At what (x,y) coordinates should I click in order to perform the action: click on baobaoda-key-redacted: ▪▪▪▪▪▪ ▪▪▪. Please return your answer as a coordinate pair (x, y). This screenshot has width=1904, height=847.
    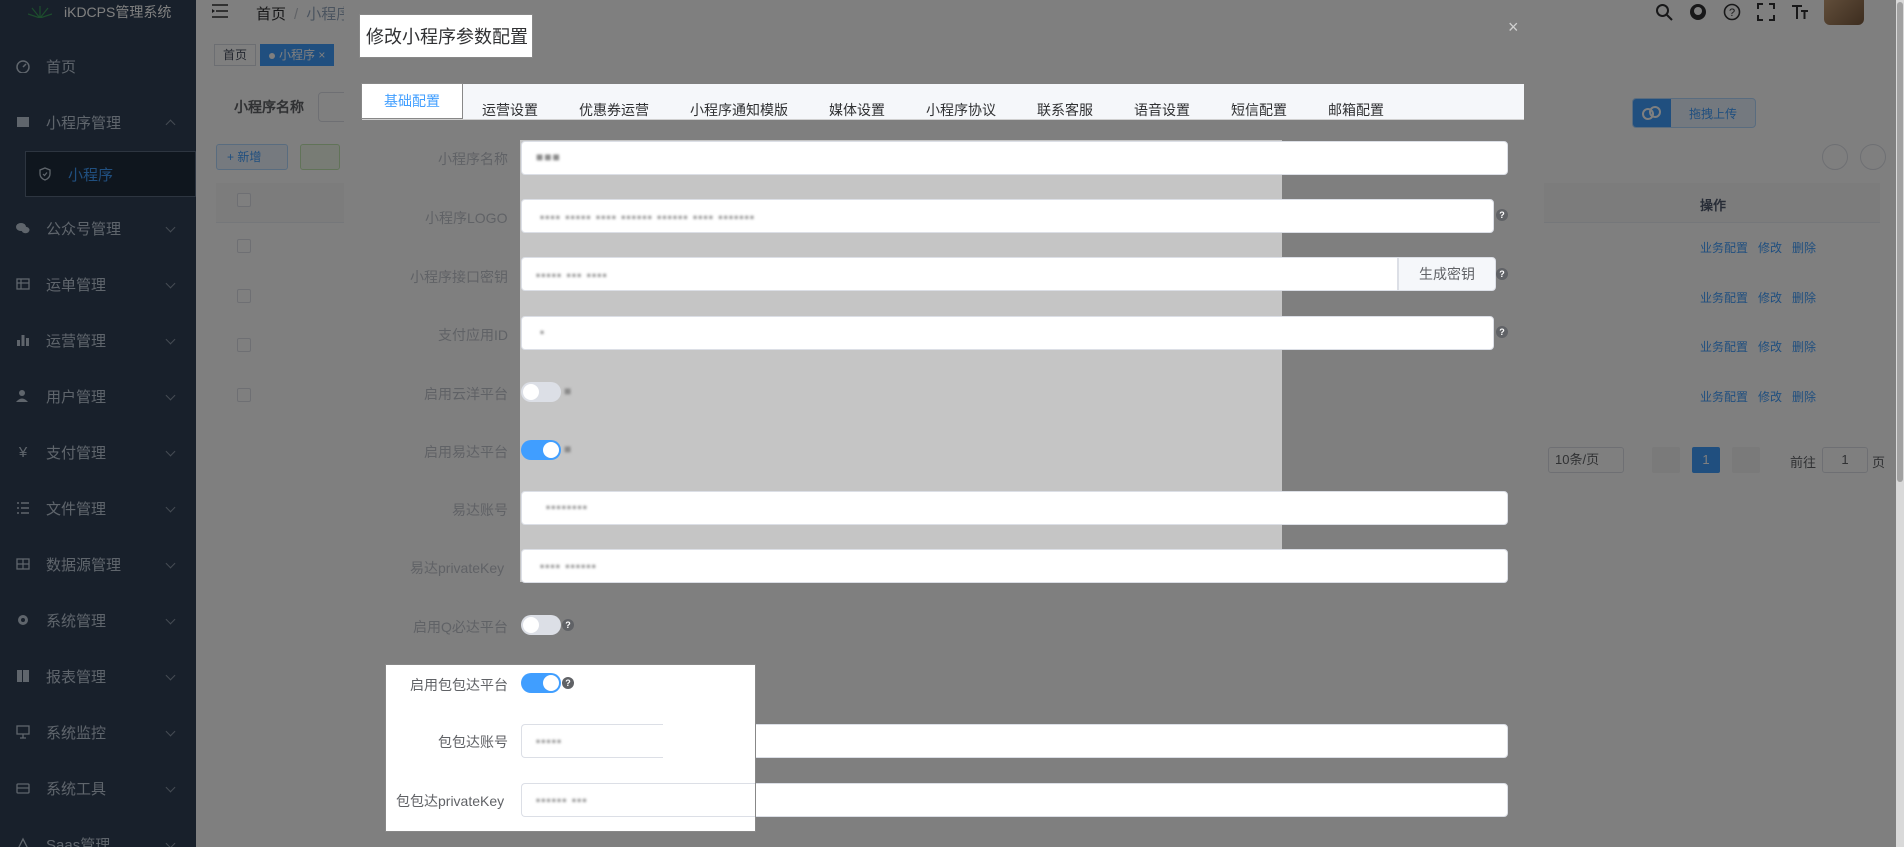
    Looking at the image, I should click on (562, 800).